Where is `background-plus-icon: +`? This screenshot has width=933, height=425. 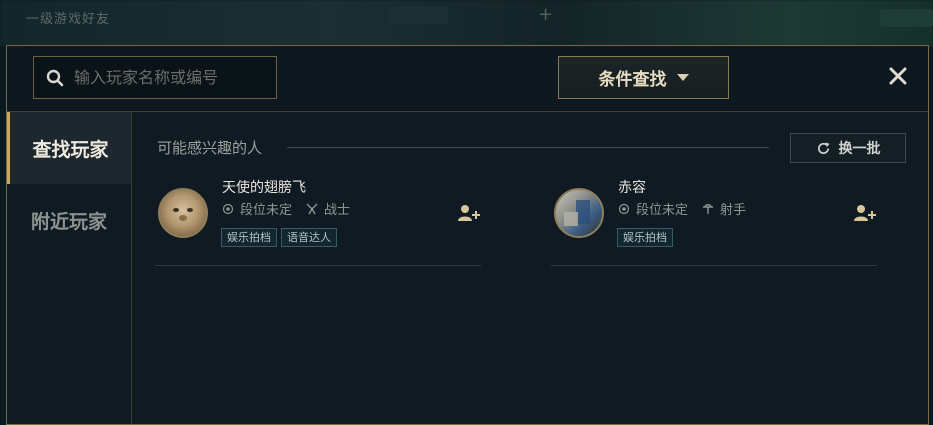 background-plus-icon: + is located at coordinates (546, 14).